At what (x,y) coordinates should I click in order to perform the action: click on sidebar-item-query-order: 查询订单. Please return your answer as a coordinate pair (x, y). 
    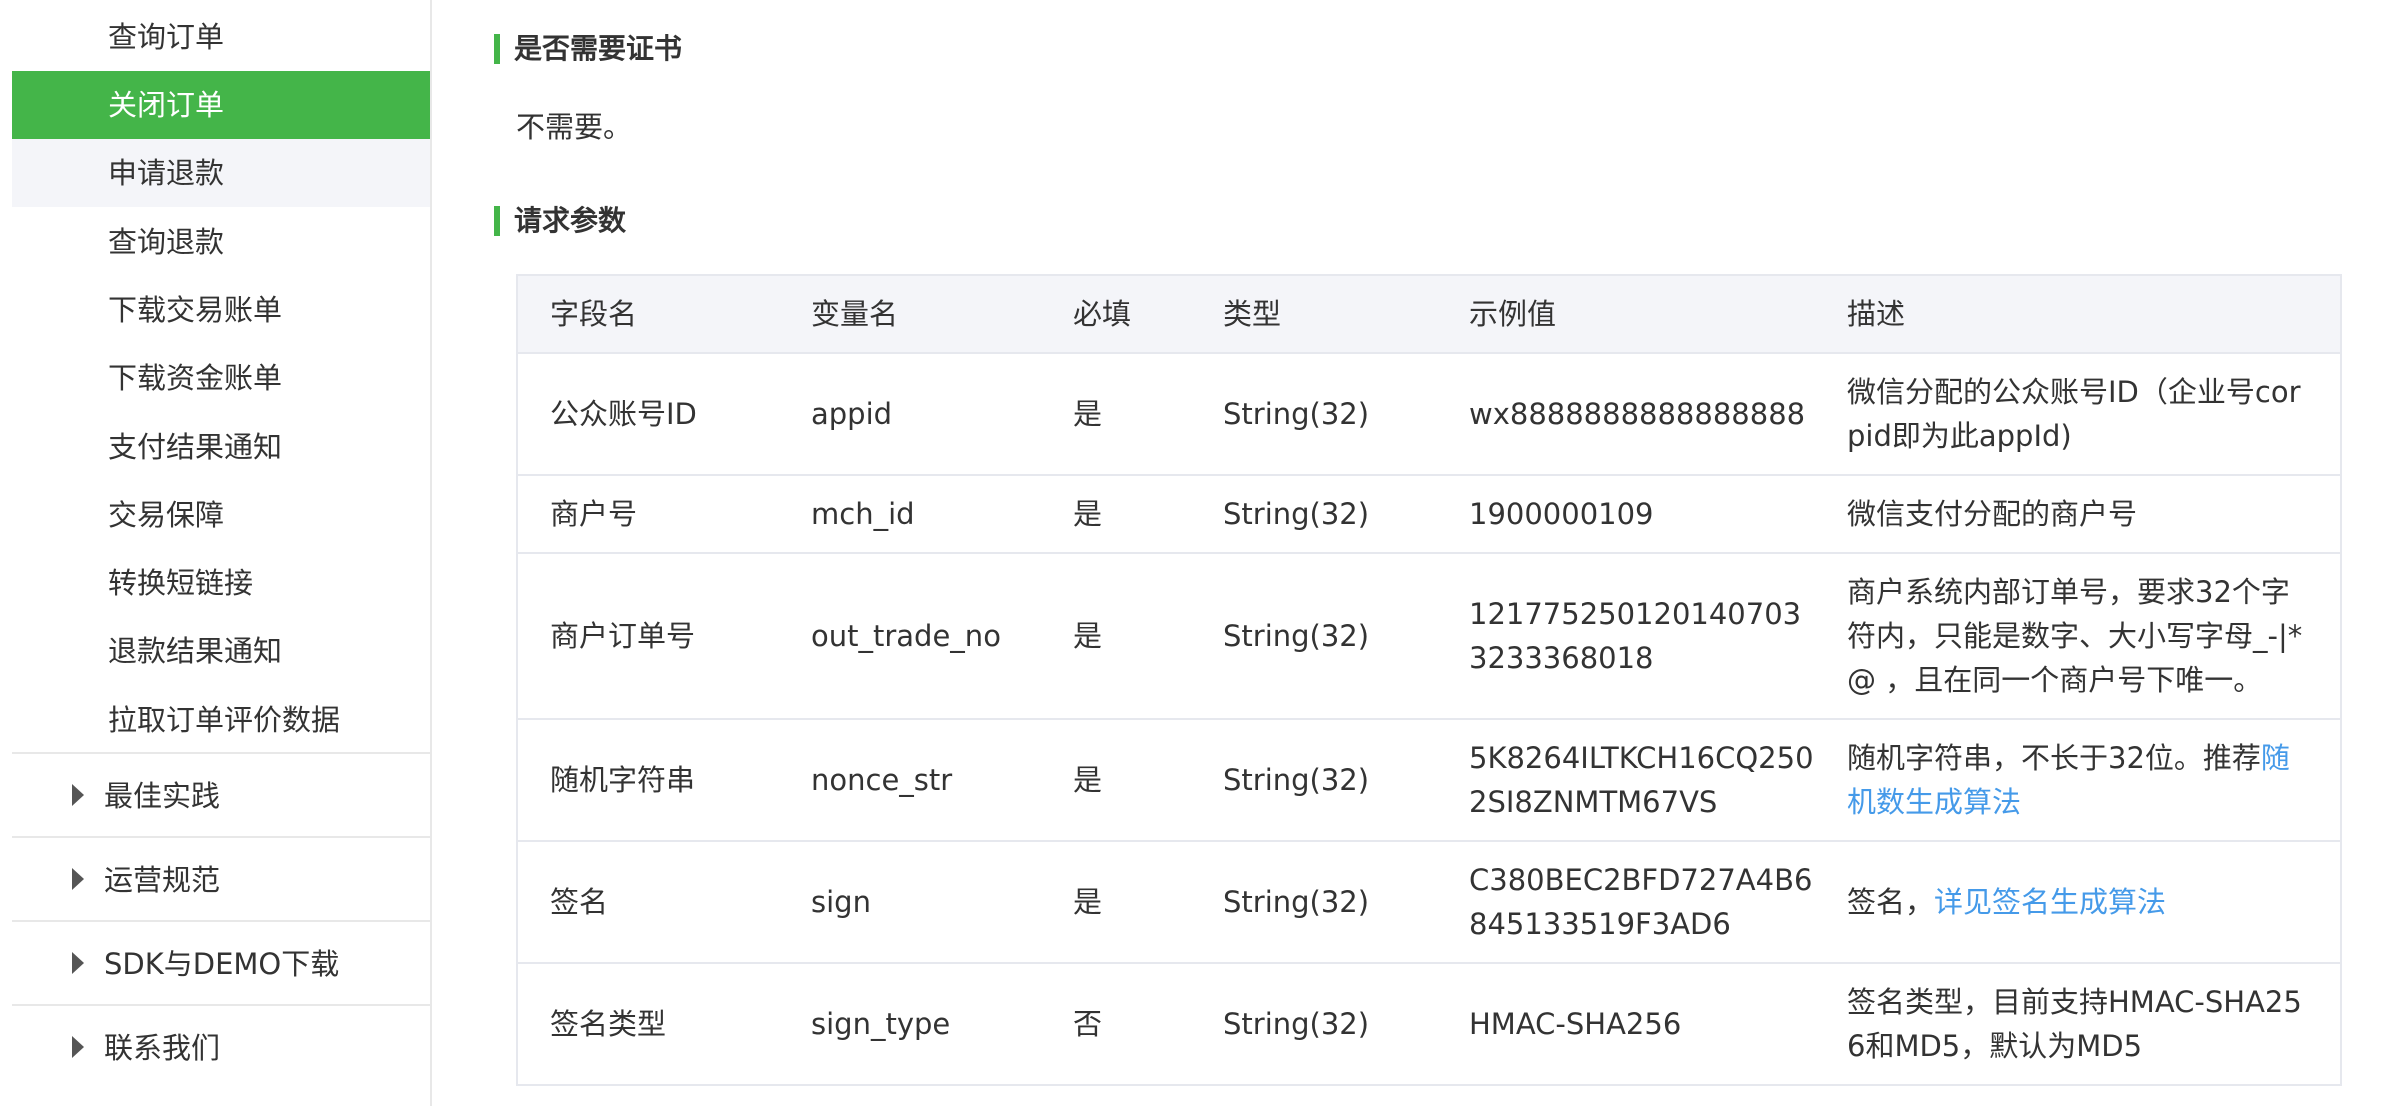
    Looking at the image, I should click on (221, 37).